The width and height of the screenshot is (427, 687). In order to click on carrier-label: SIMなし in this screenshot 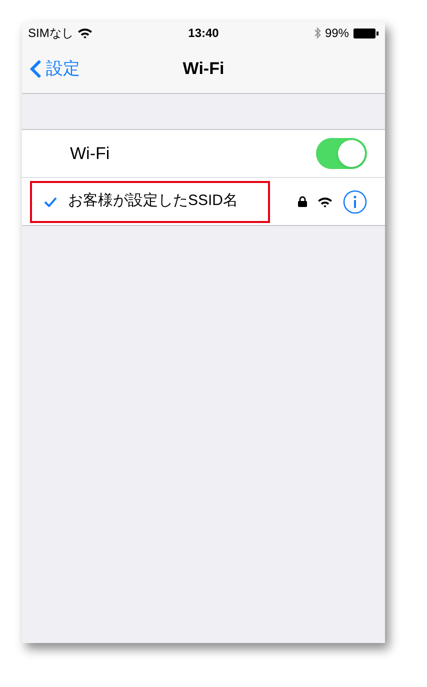, I will do `click(51, 33)`.